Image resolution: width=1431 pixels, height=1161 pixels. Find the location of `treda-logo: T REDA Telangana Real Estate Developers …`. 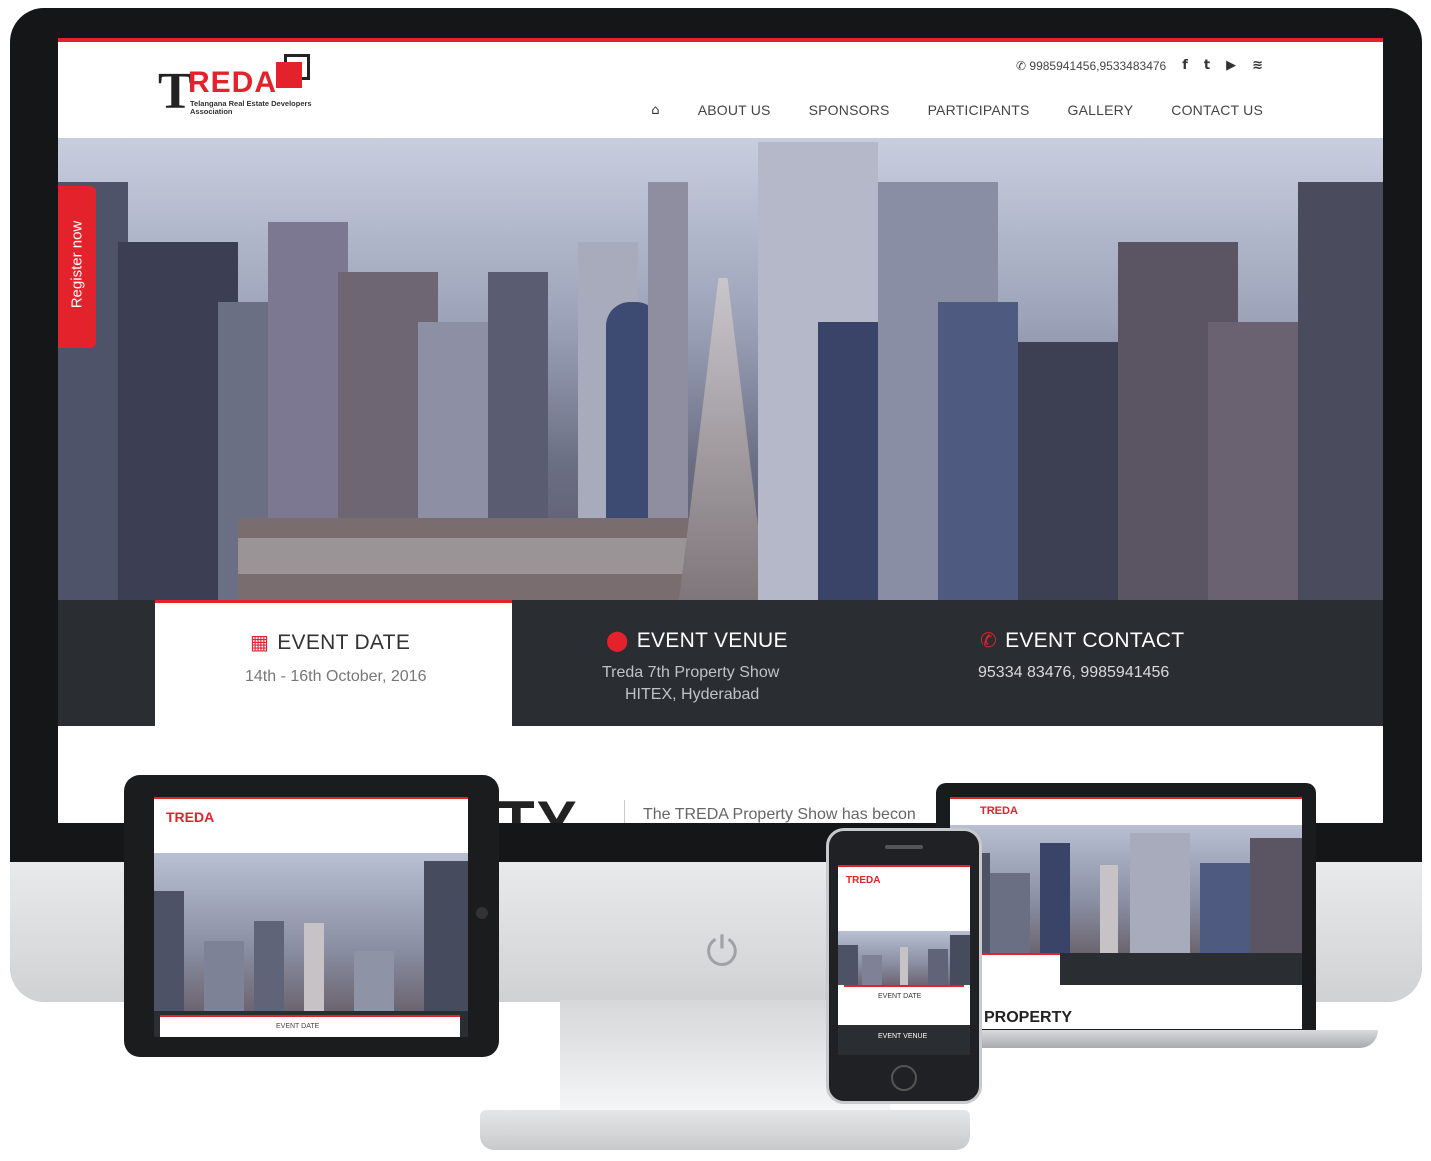

treda-logo: T REDA Telangana Real Estate Developers … is located at coordinates (243, 87).